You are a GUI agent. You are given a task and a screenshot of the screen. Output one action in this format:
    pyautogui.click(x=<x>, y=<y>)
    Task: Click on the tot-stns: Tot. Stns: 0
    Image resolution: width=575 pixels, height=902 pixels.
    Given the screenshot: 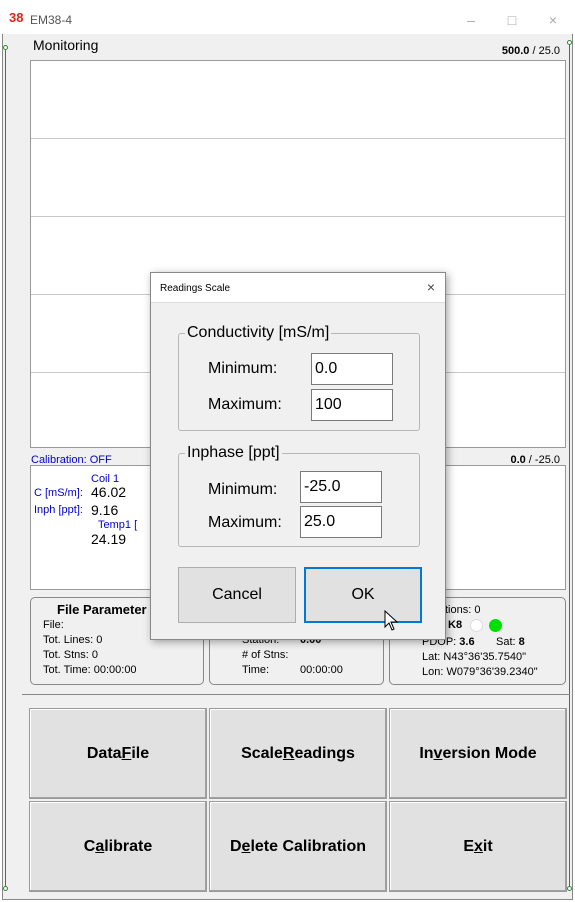 What is the action you would take?
    pyautogui.click(x=71, y=655)
    